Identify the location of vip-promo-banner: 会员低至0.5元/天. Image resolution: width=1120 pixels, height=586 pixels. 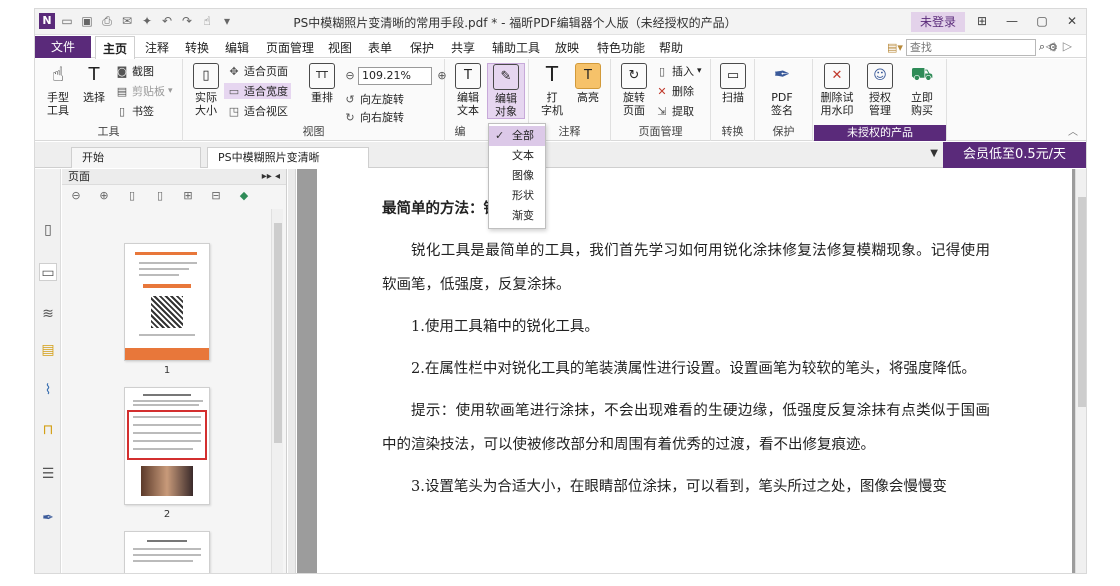
(1014, 155).